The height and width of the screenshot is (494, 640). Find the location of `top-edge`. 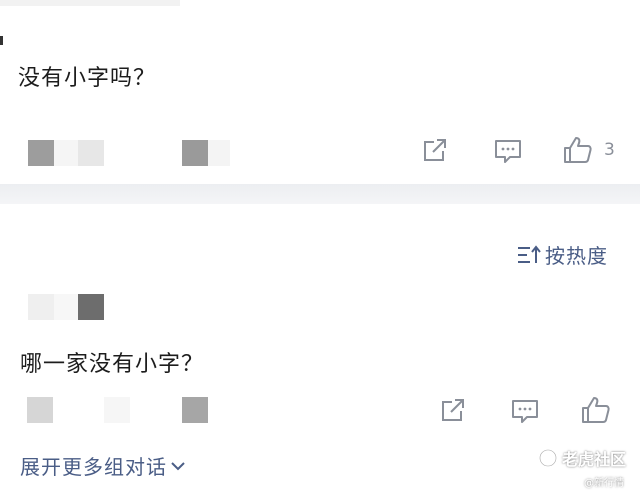

top-edge is located at coordinates (90, 3).